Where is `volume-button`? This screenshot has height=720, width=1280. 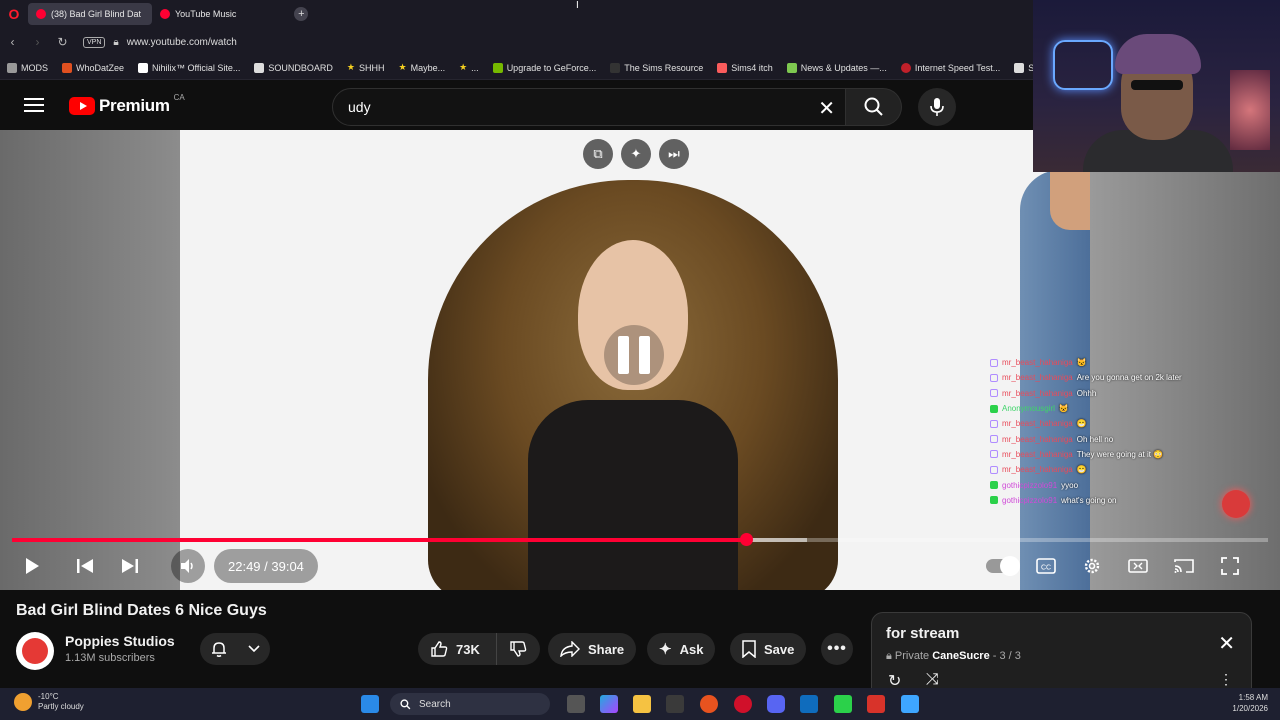
volume-button is located at coordinates (188, 566).